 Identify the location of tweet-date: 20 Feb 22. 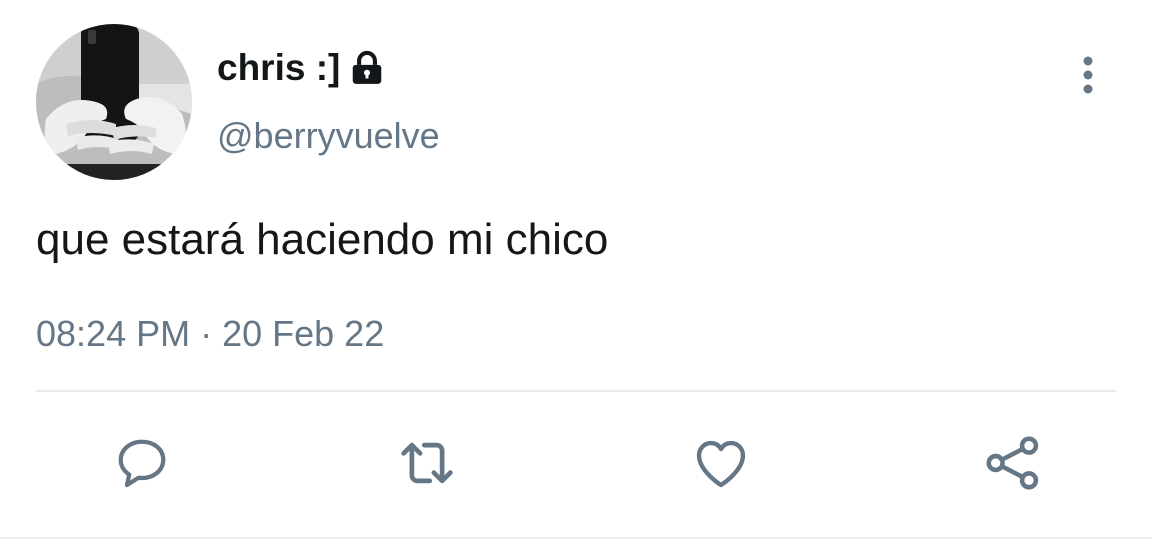
(303, 333).